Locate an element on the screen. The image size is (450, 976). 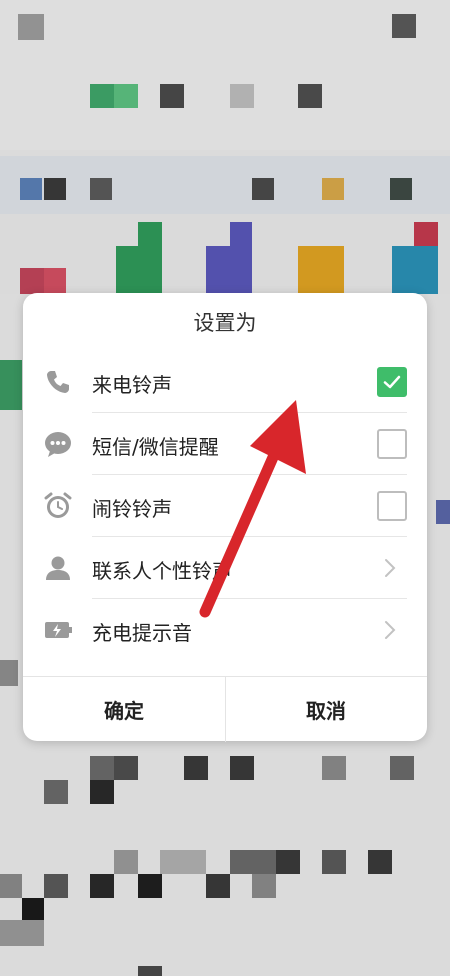
confirm-button: 确定 is located at coordinates (124, 709).